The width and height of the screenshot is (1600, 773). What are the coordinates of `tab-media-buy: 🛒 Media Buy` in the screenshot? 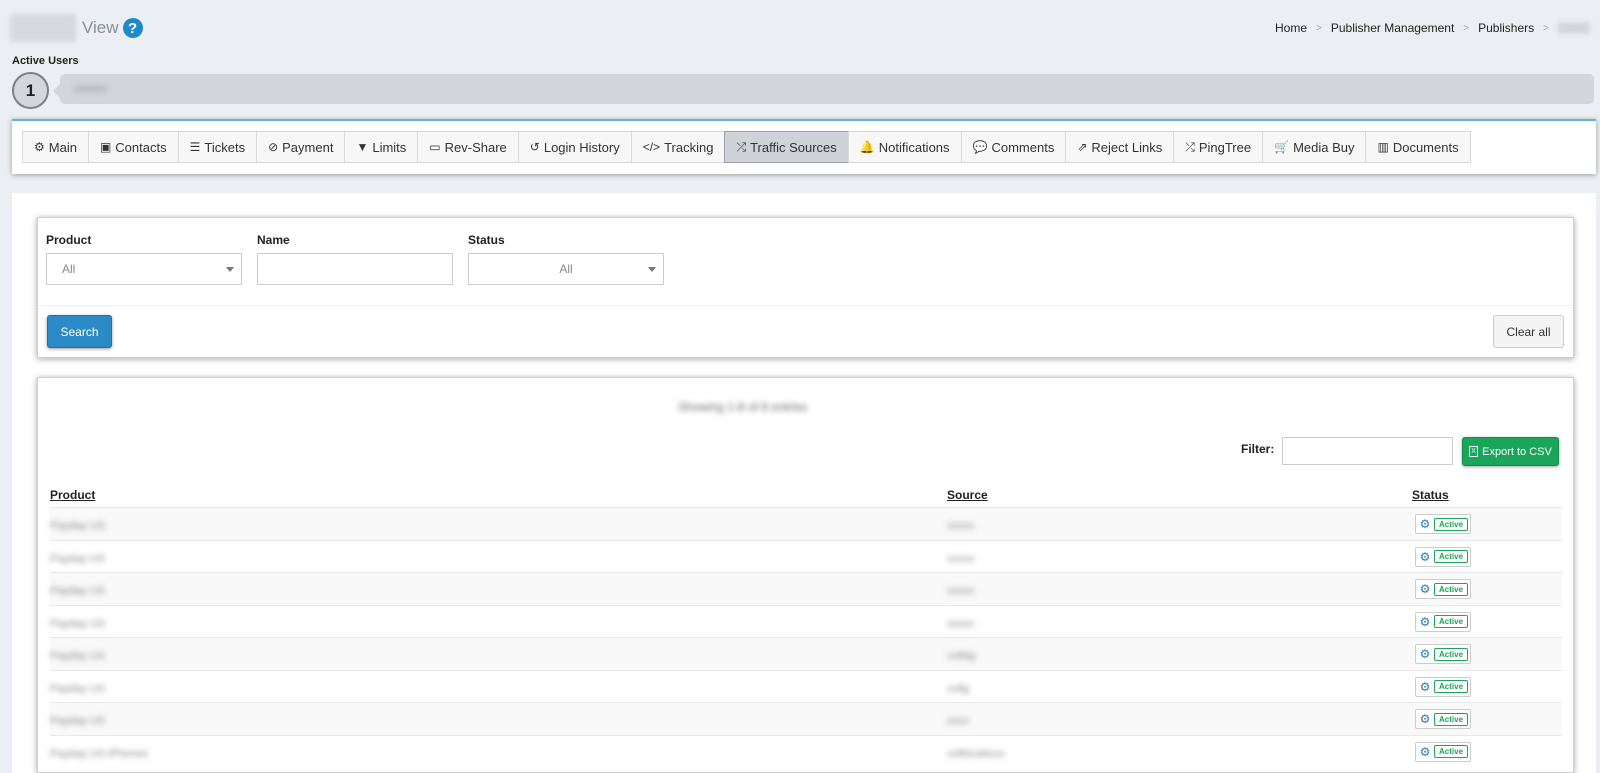 It's located at (1314, 147).